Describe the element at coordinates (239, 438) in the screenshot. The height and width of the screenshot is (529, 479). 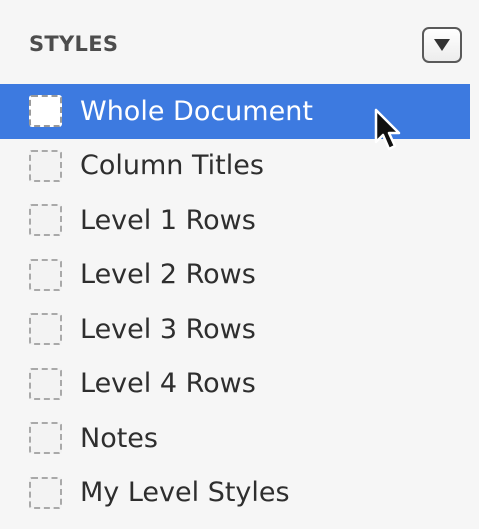
I see `style-item-notes: Notes` at that location.